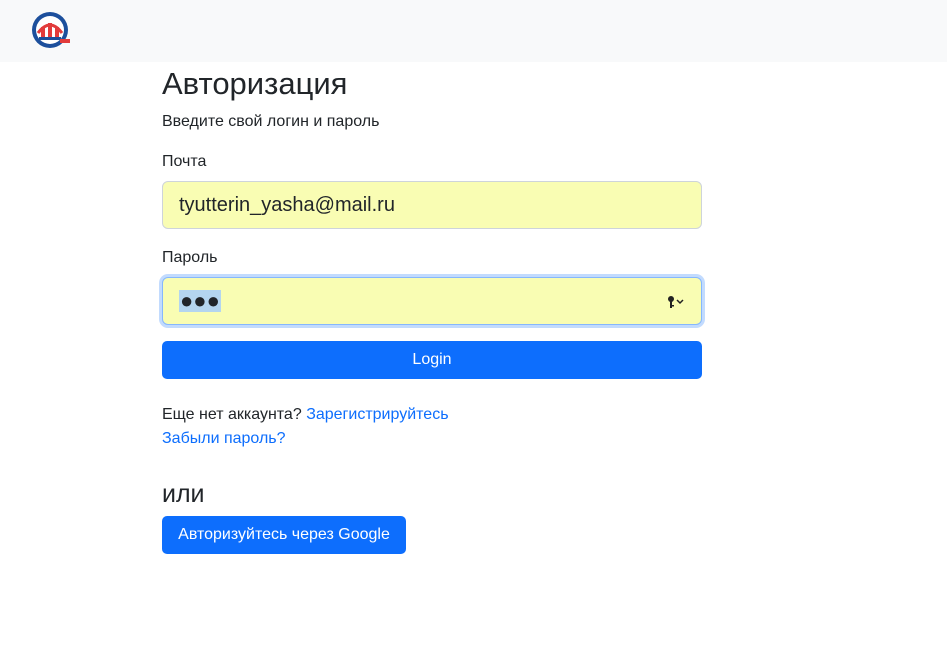 The width and height of the screenshot is (947, 666). What do you see at coordinates (432, 301) in the screenshot?
I see `password-field: ●●●` at bounding box center [432, 301].